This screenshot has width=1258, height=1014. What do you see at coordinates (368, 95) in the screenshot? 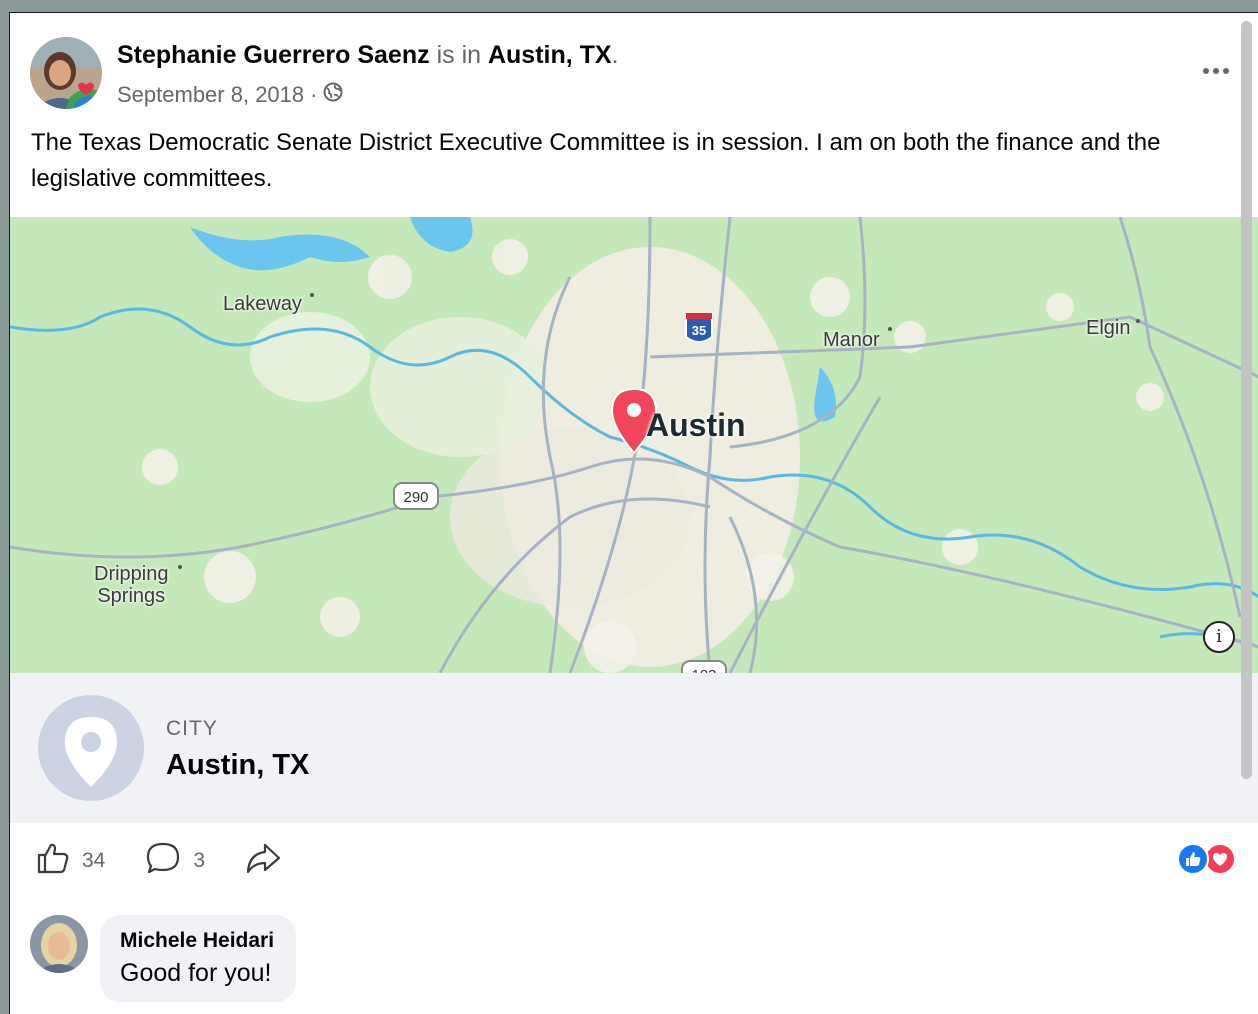
I see `post-meta: September 8, 2018 ·` at bounding box center [368, 95].